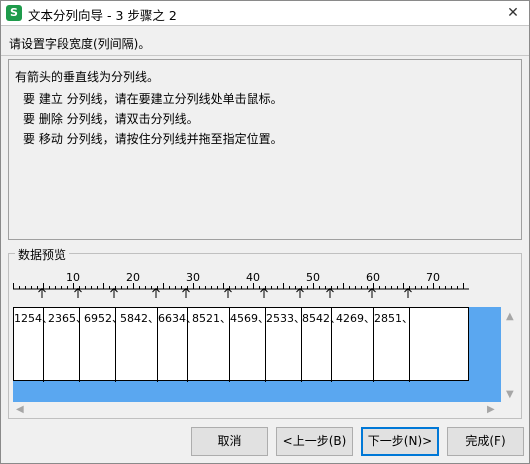 Image resolution: width=530 pixels, height=464 pixels. What do you see at coordinates (265, 25) in the screenshot?
I see `title-divider` at bounding box center [265, 25].